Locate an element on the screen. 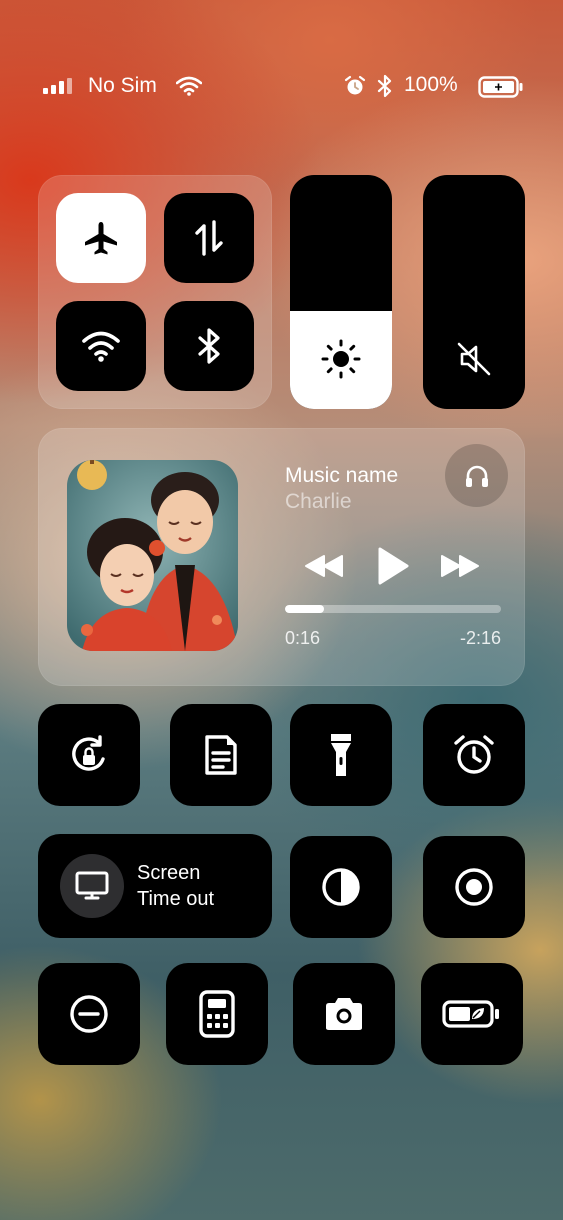  camera-button is located at coordinates (344, 1014).